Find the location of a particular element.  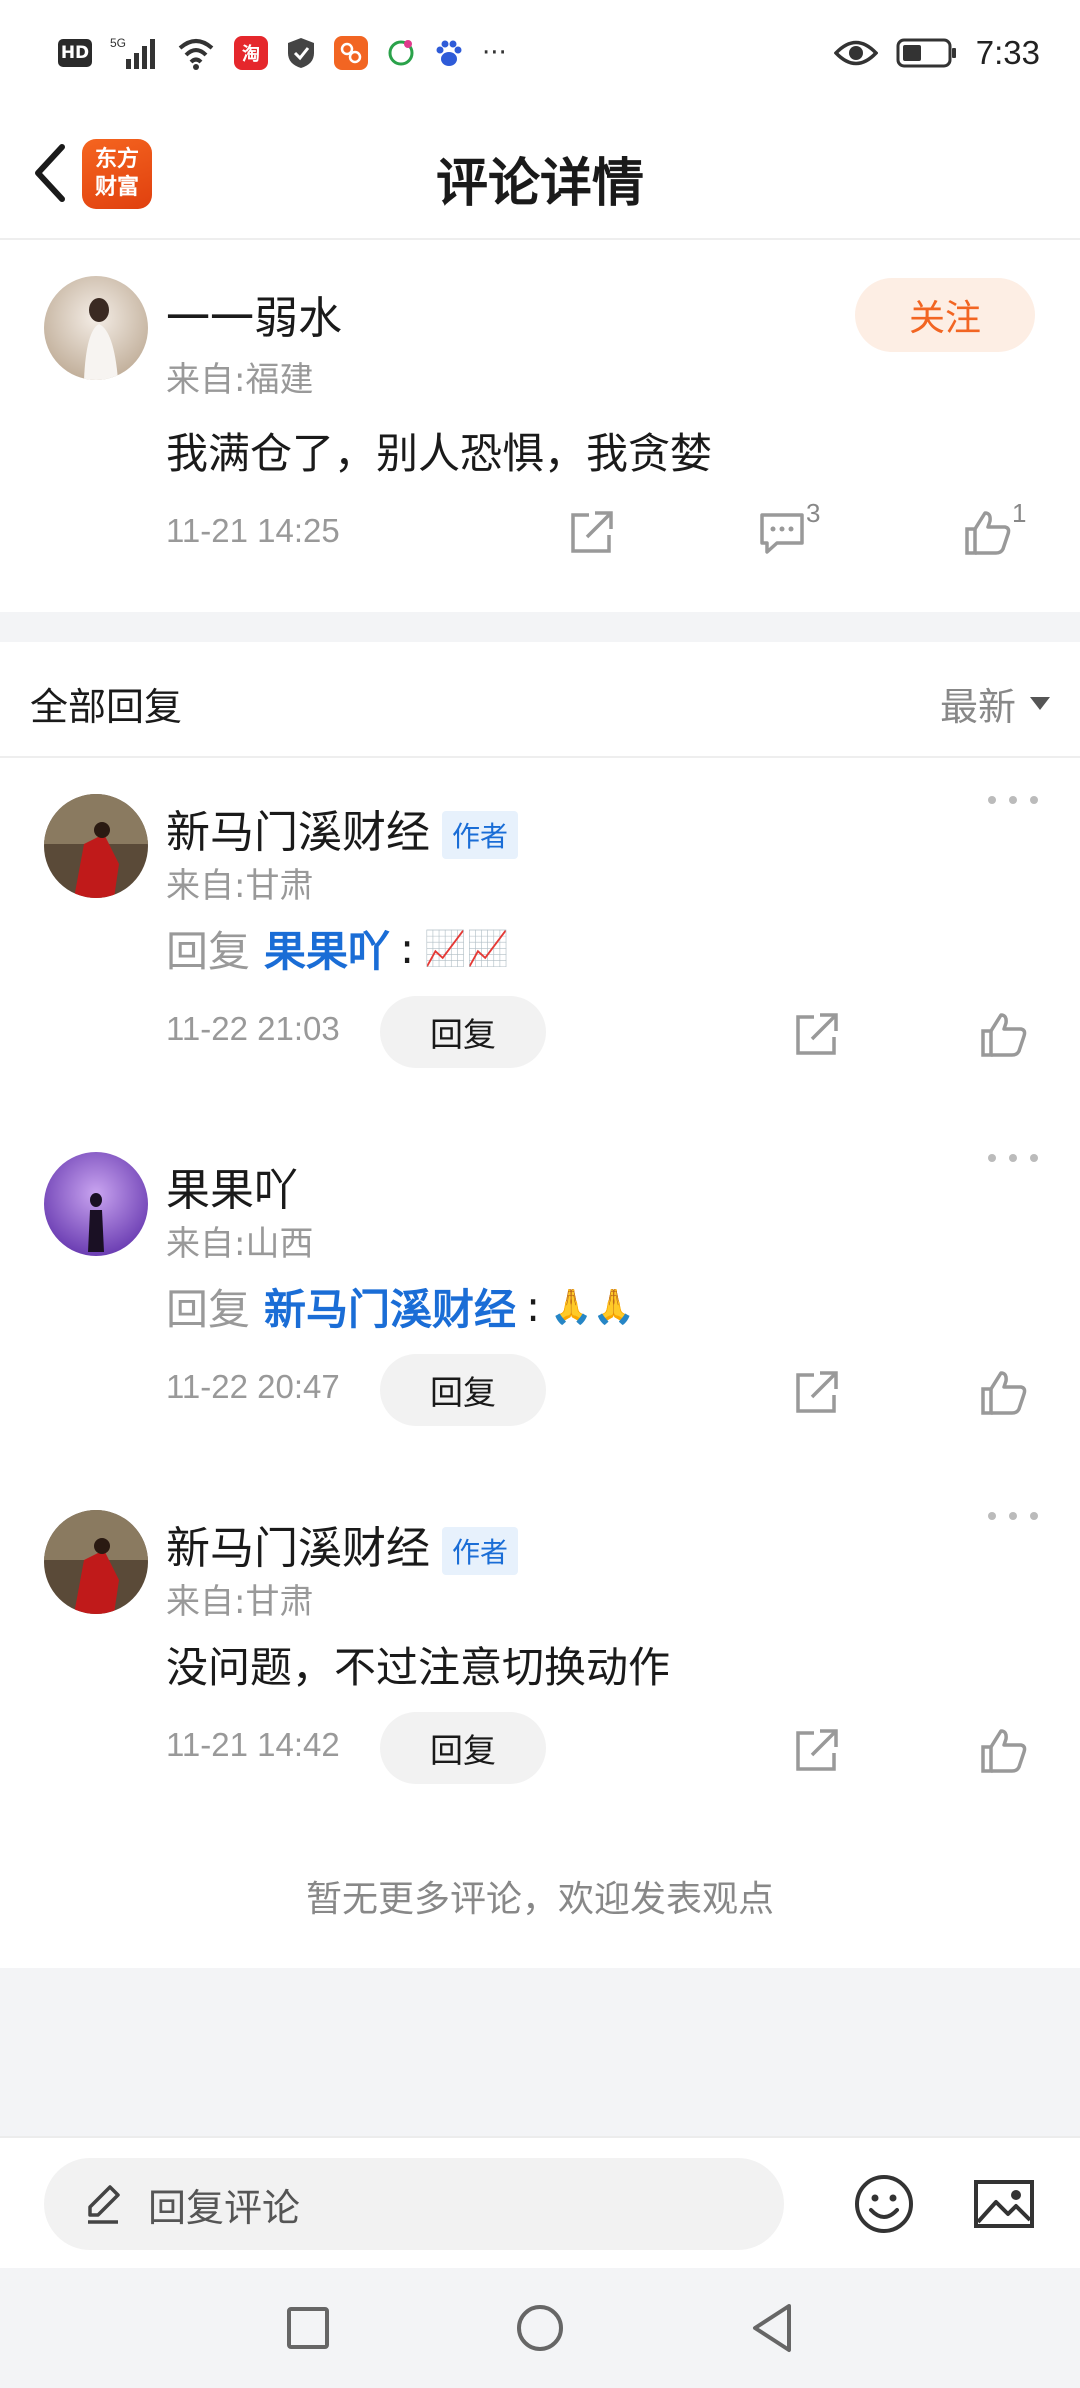

commenter-origin: 来自:山西 is located at coordinates (240, 1244).